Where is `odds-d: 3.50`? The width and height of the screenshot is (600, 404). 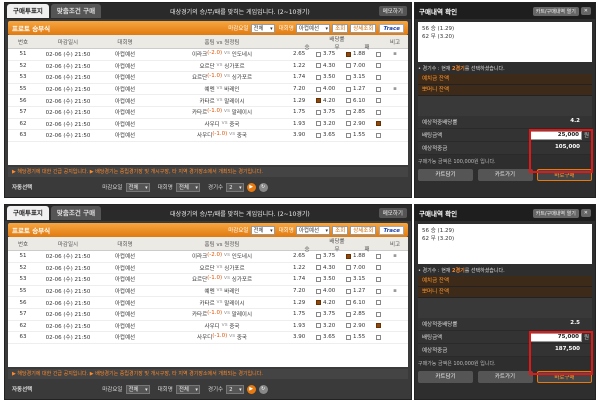
odds-d: 3.50 is located at coordinates (337, 77).